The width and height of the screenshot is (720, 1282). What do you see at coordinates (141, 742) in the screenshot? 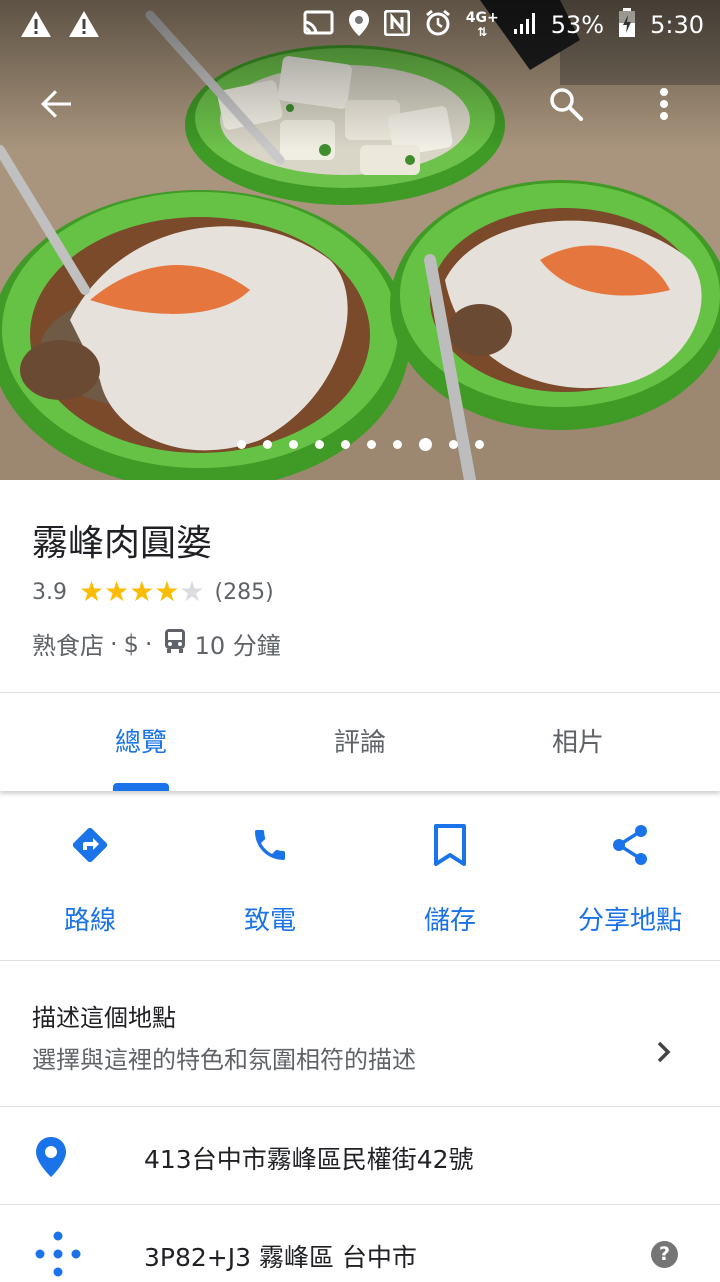
I see `tab-overview: 總覽` at bounding box center [141, 742].